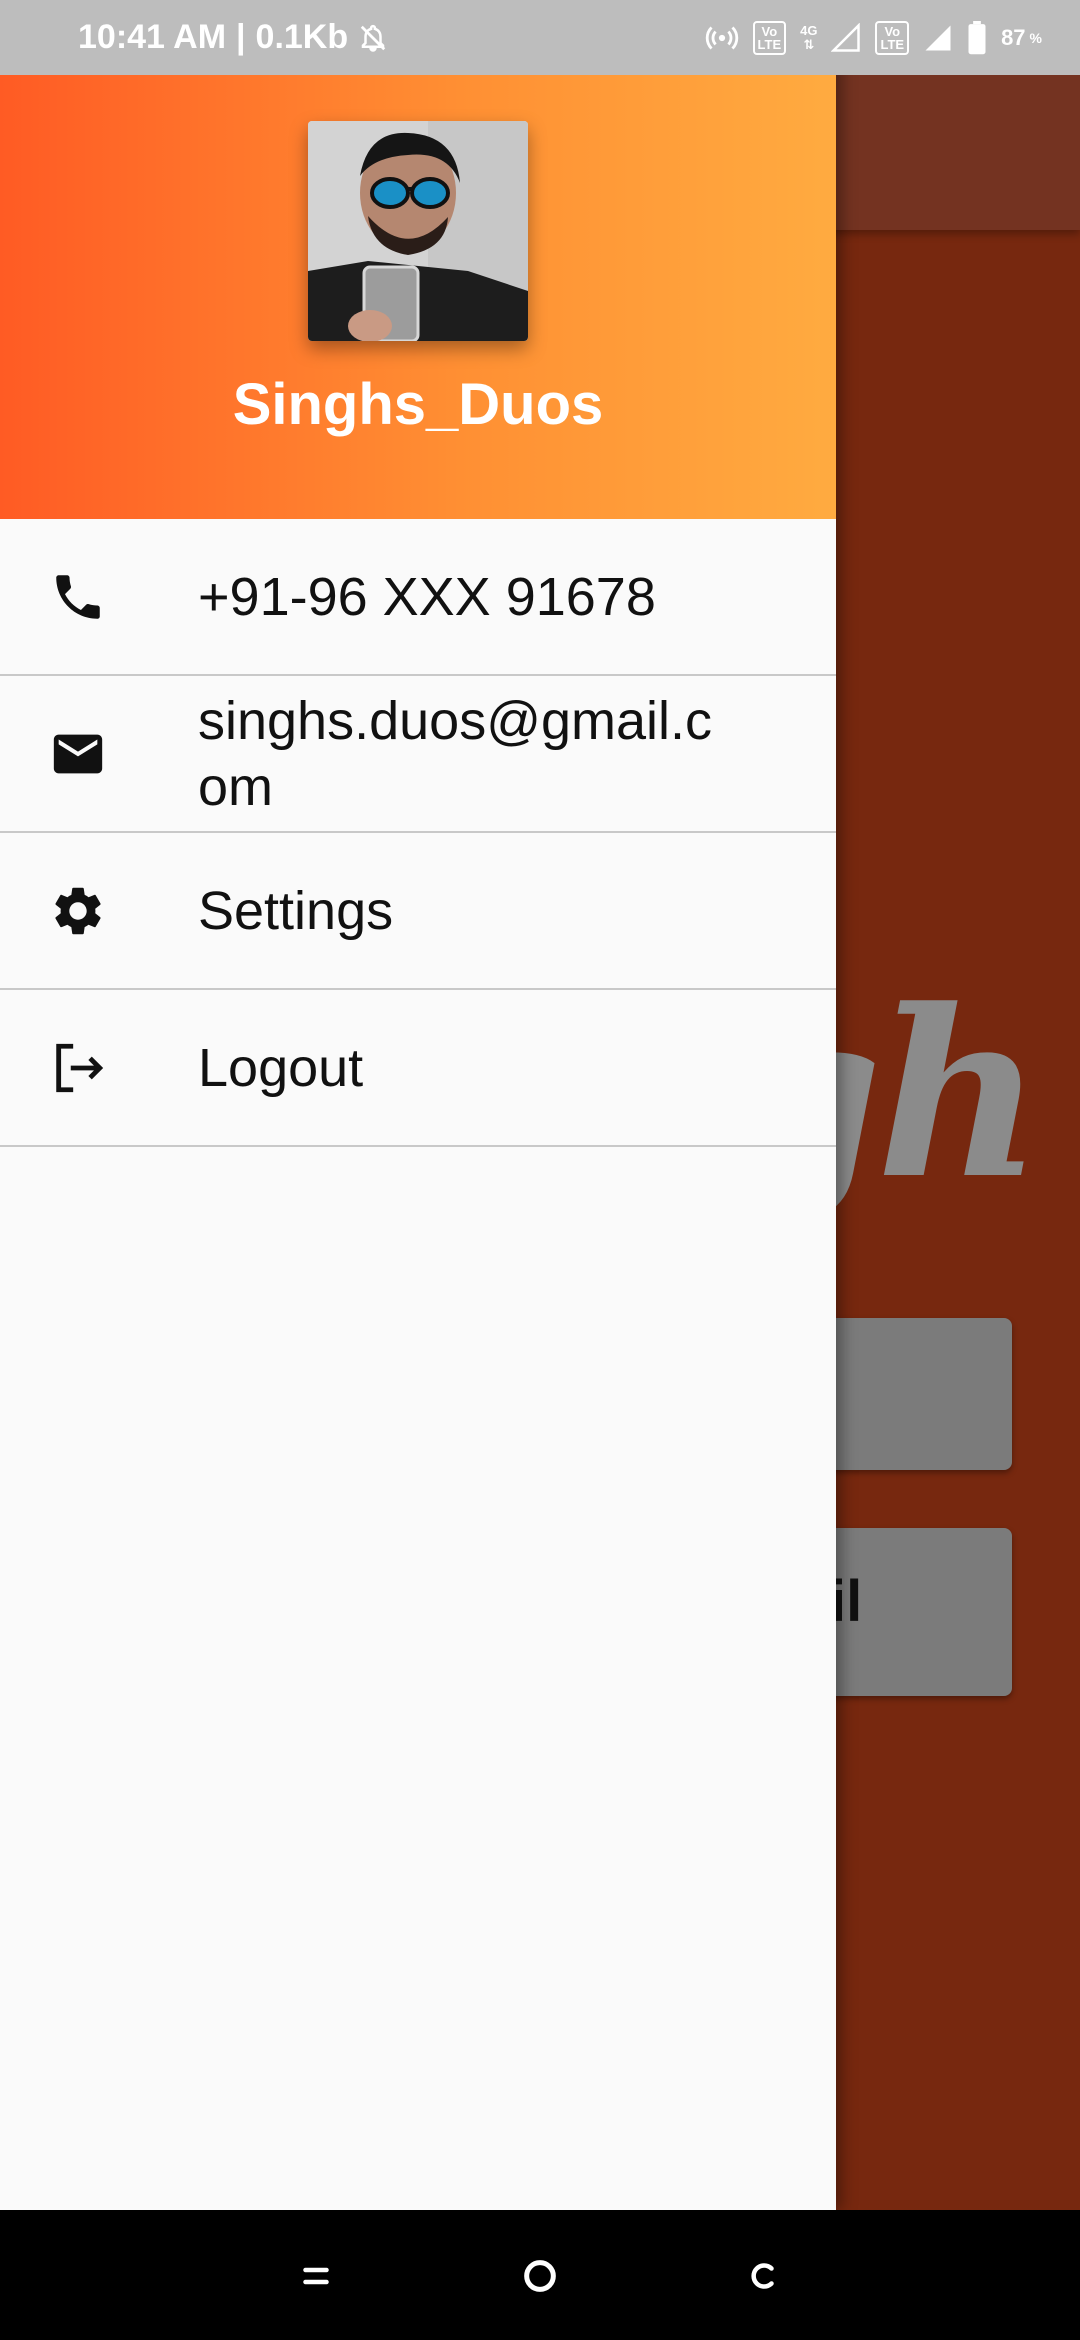  Describe the element at coordinates (540, 37) in the screenshot. I see `status-bar: 10:41 AM | 0.1Kb Vo LTE 4G ⇅ Vo LTE 87 %` at that location.